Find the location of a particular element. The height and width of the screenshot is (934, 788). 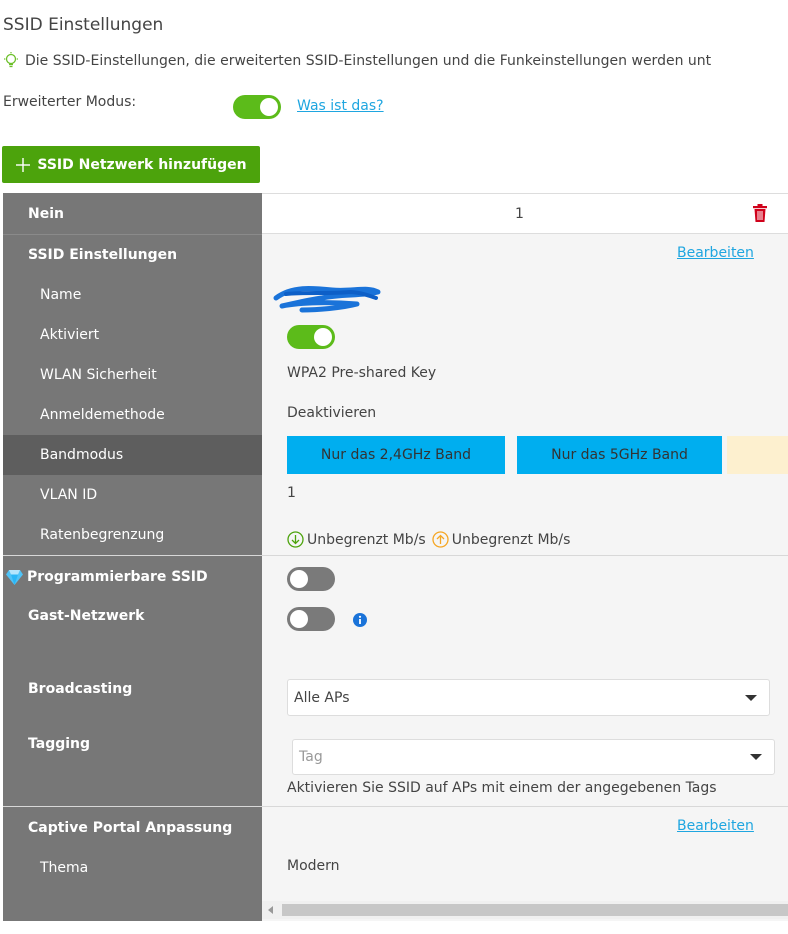

tag-select: Tag is located at coordinates (533, 757).